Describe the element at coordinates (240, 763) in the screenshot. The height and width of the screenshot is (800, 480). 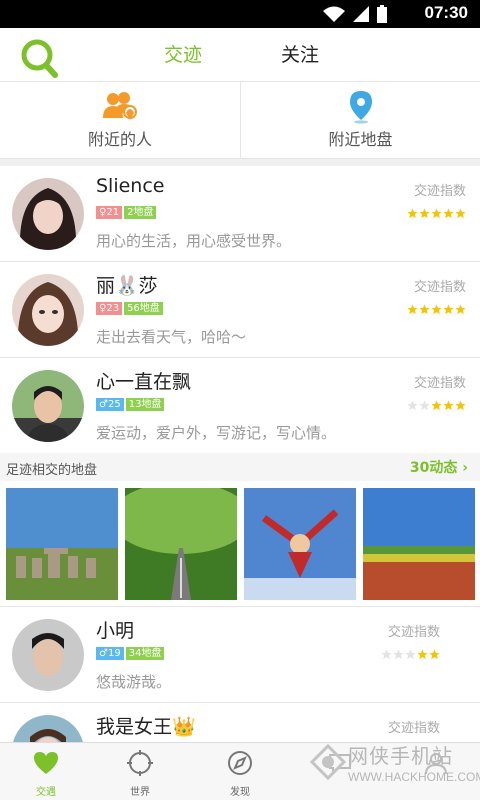
I see `compass-icon` at that location.